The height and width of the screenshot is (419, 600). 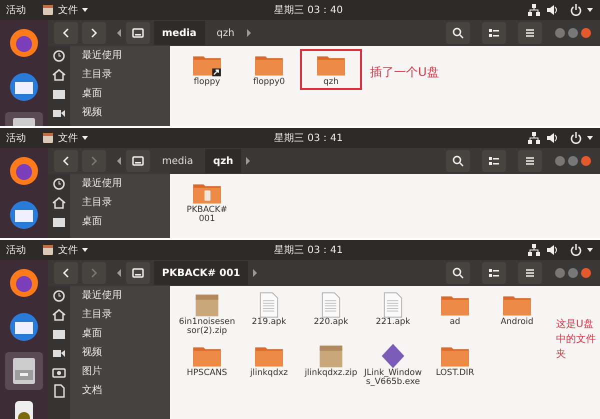 What do you see at coordinates (269, 314) in the screenshot?
I see `file-item: 219.apk` at bounding box center [269, 314].